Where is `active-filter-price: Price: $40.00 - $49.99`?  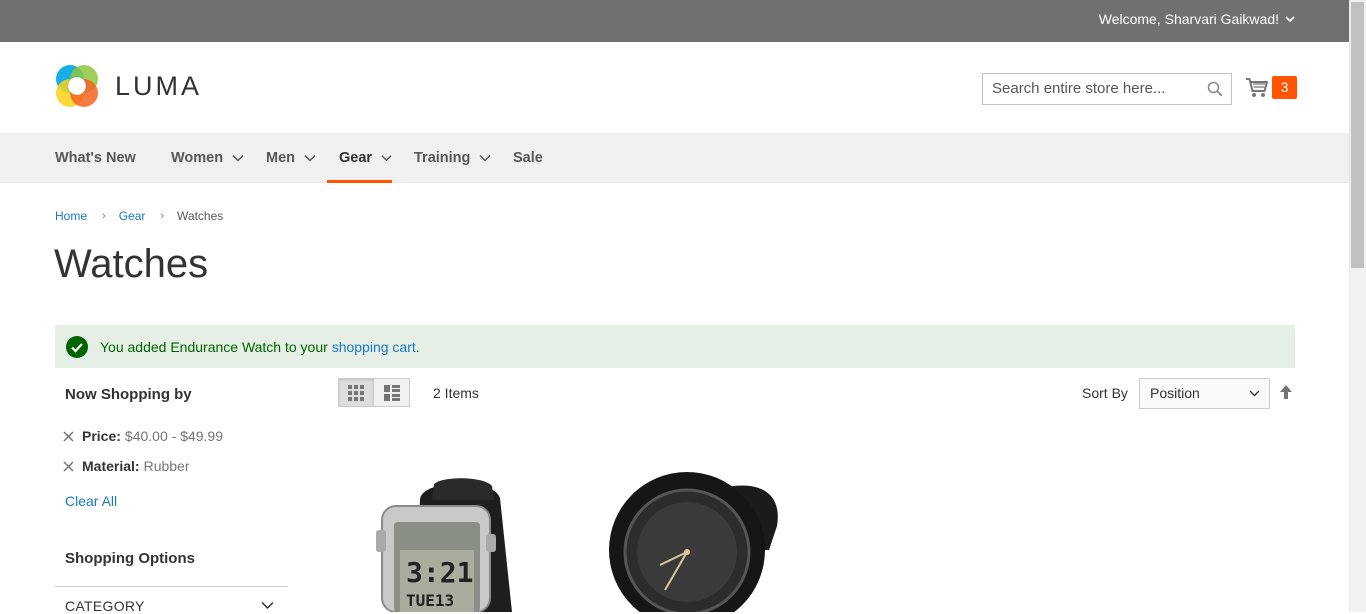 active-filter-price: Price: $40.00 - $49.99 is located at coordinates (142, 436).